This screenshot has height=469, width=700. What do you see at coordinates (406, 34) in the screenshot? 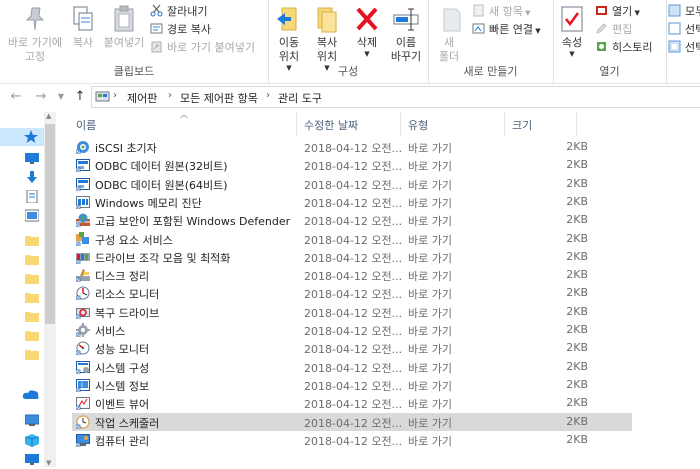
I see `rename-button: 이름 바꾸기` at bounding box center [406, 34].